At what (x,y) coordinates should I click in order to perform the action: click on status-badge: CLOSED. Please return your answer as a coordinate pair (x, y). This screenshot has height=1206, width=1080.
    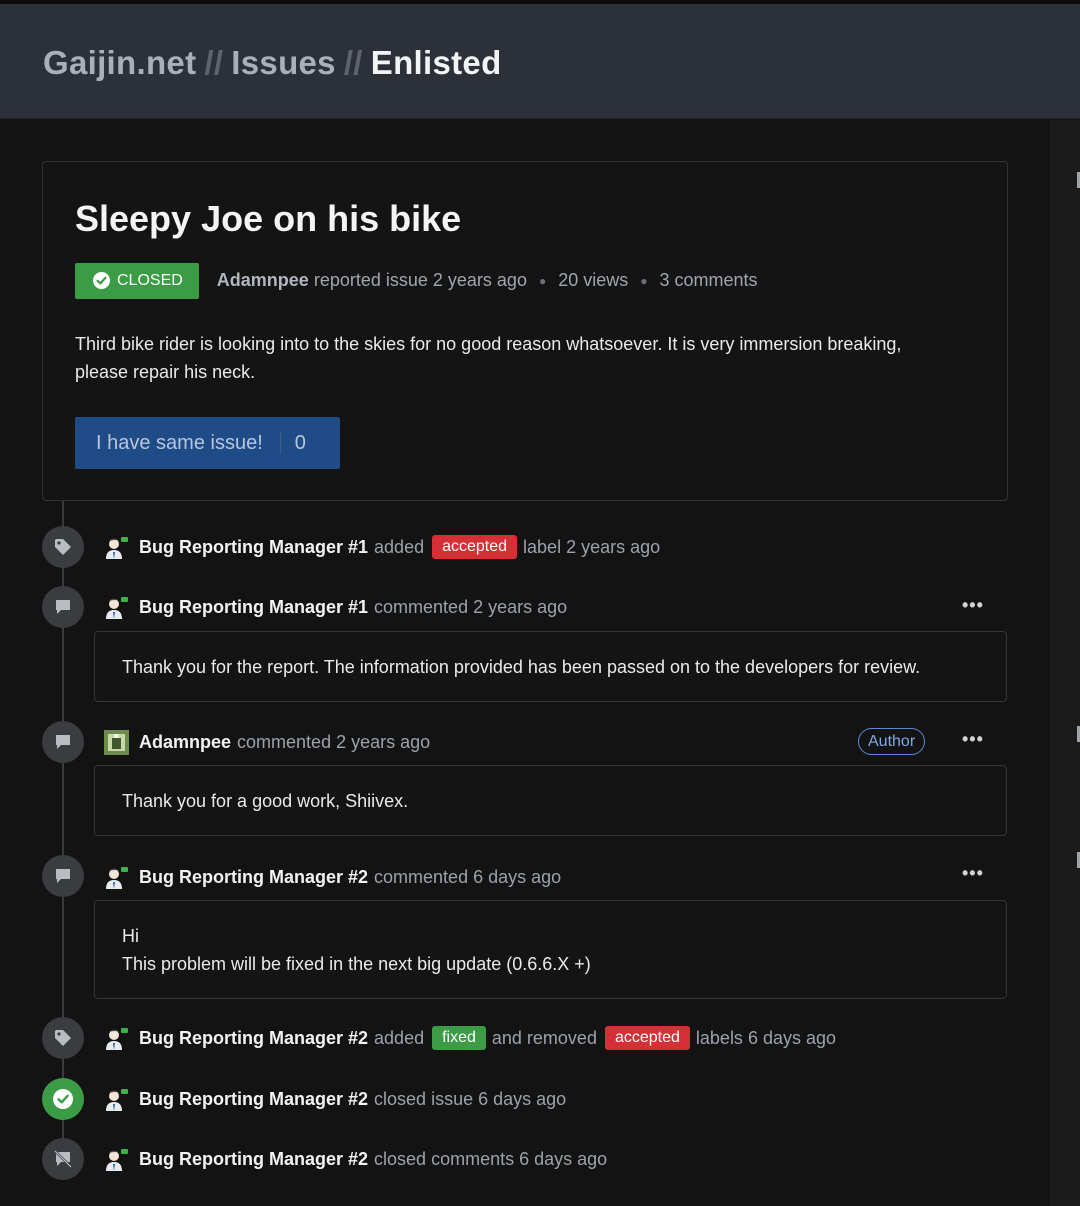
    Looking at the image, I should click on (137, 280).